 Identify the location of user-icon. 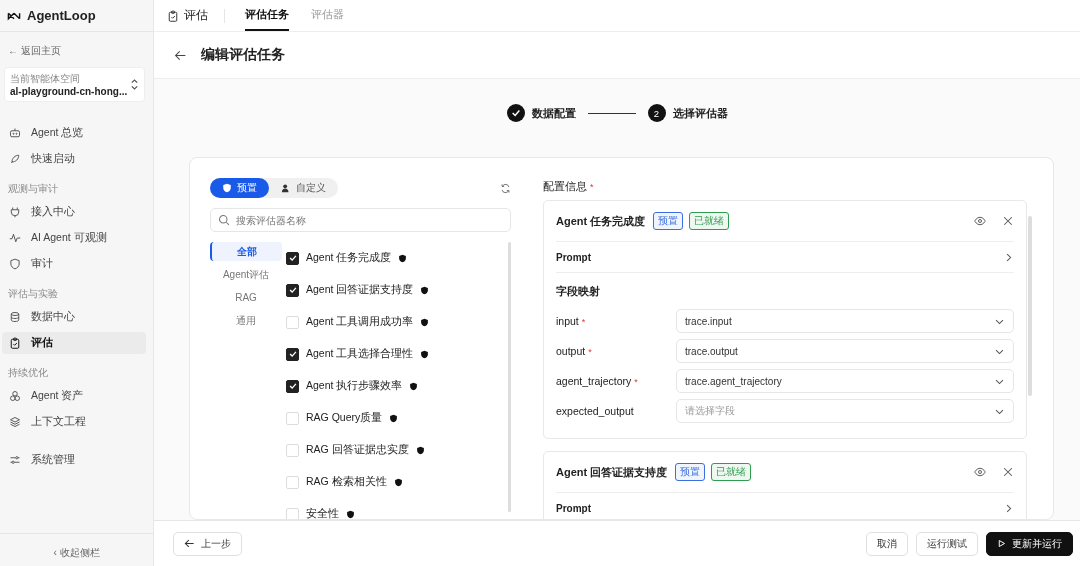
(286, 188).